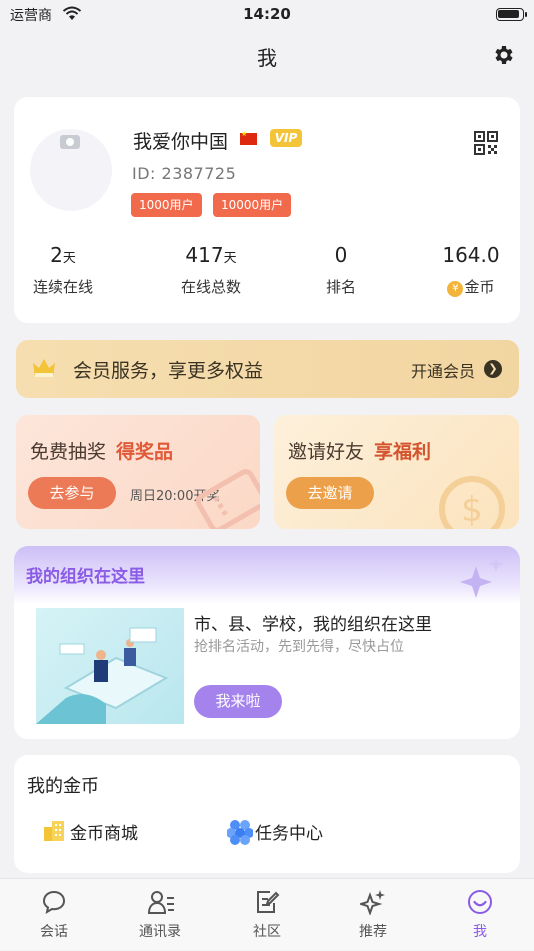  I want to click on camera-icon, so click(70, 142).